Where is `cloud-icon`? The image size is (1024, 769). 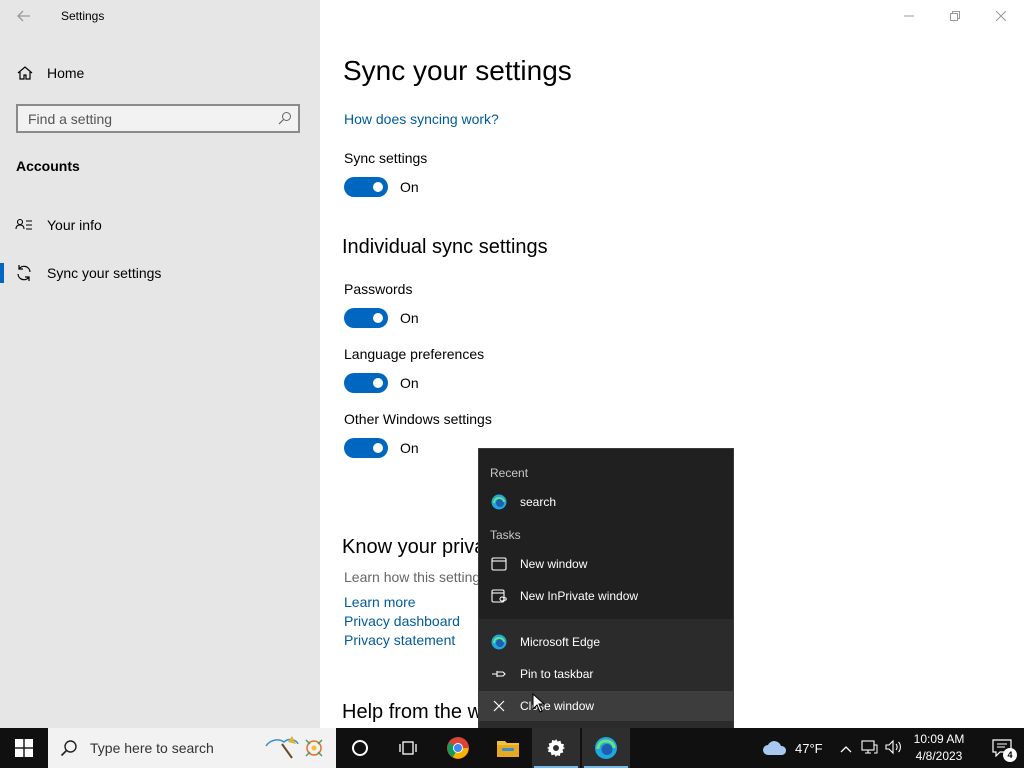 cloud-icon is located at coordinates (775, 748).